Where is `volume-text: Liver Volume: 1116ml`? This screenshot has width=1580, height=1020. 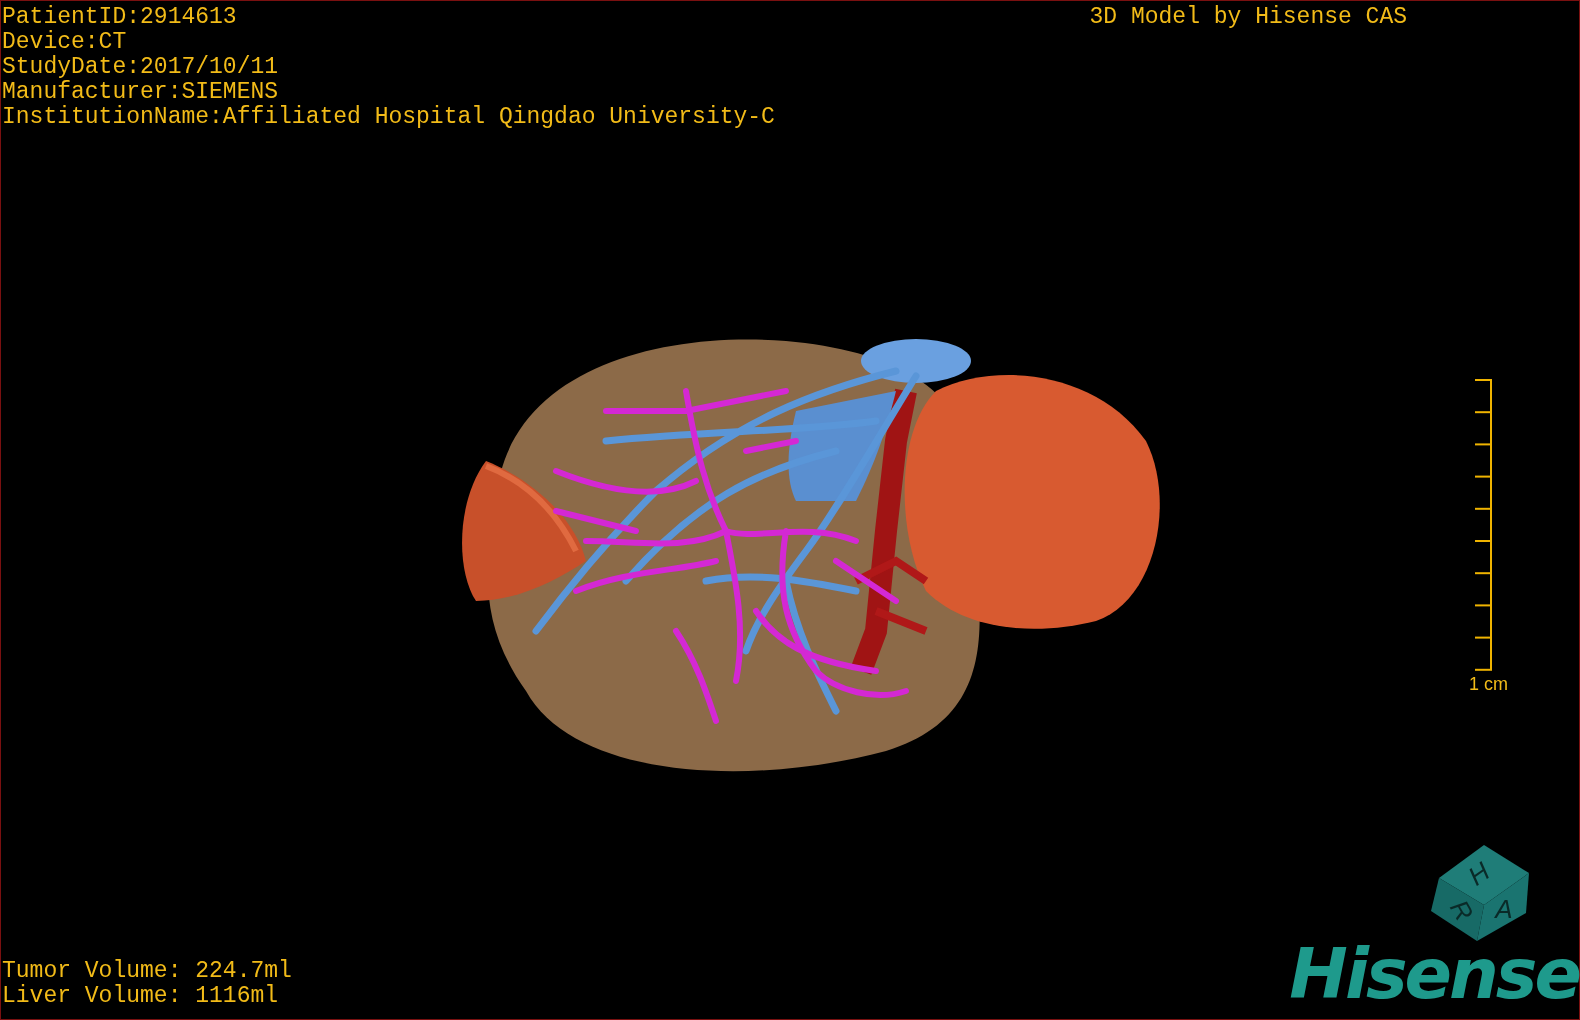
volume-text: Liver Volume: 1116ml is located at coordinates (141, 996).